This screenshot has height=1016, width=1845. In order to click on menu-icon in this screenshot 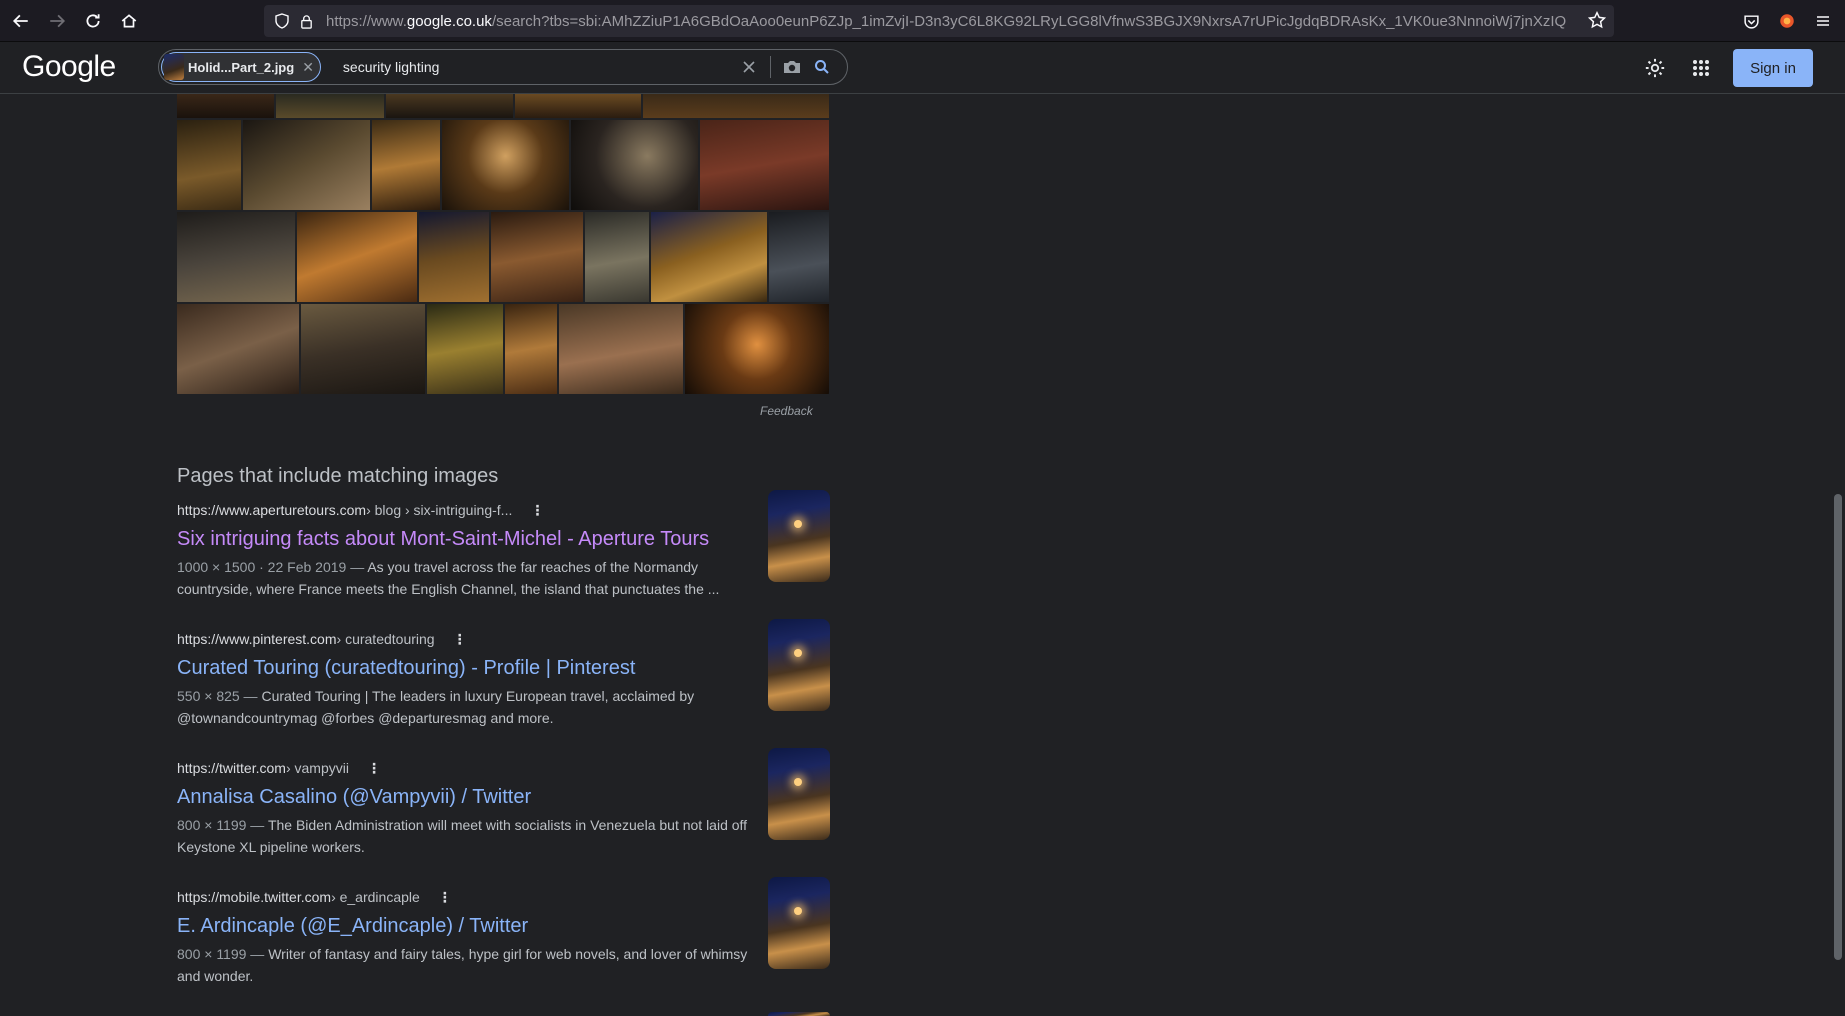, I will do `click(1823, 21)`.